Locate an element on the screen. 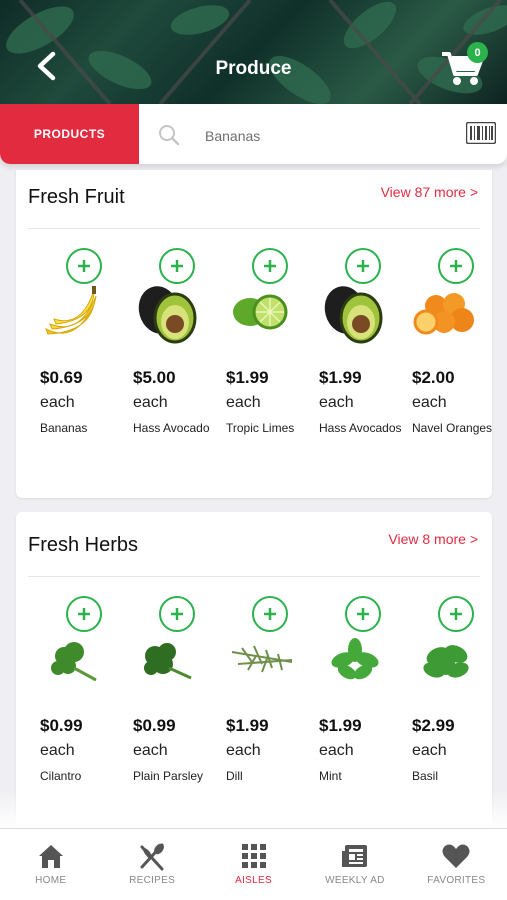  section-title: Fresh Herbs is located at coordinates (83, 545).